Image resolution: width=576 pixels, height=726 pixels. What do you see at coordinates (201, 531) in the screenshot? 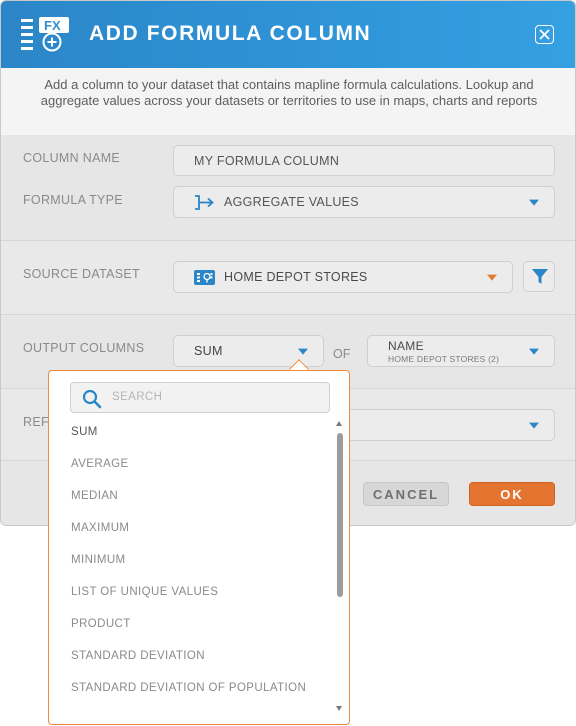
I see `option-maximum: MAXIMUM` at bounding box center [201, 531].